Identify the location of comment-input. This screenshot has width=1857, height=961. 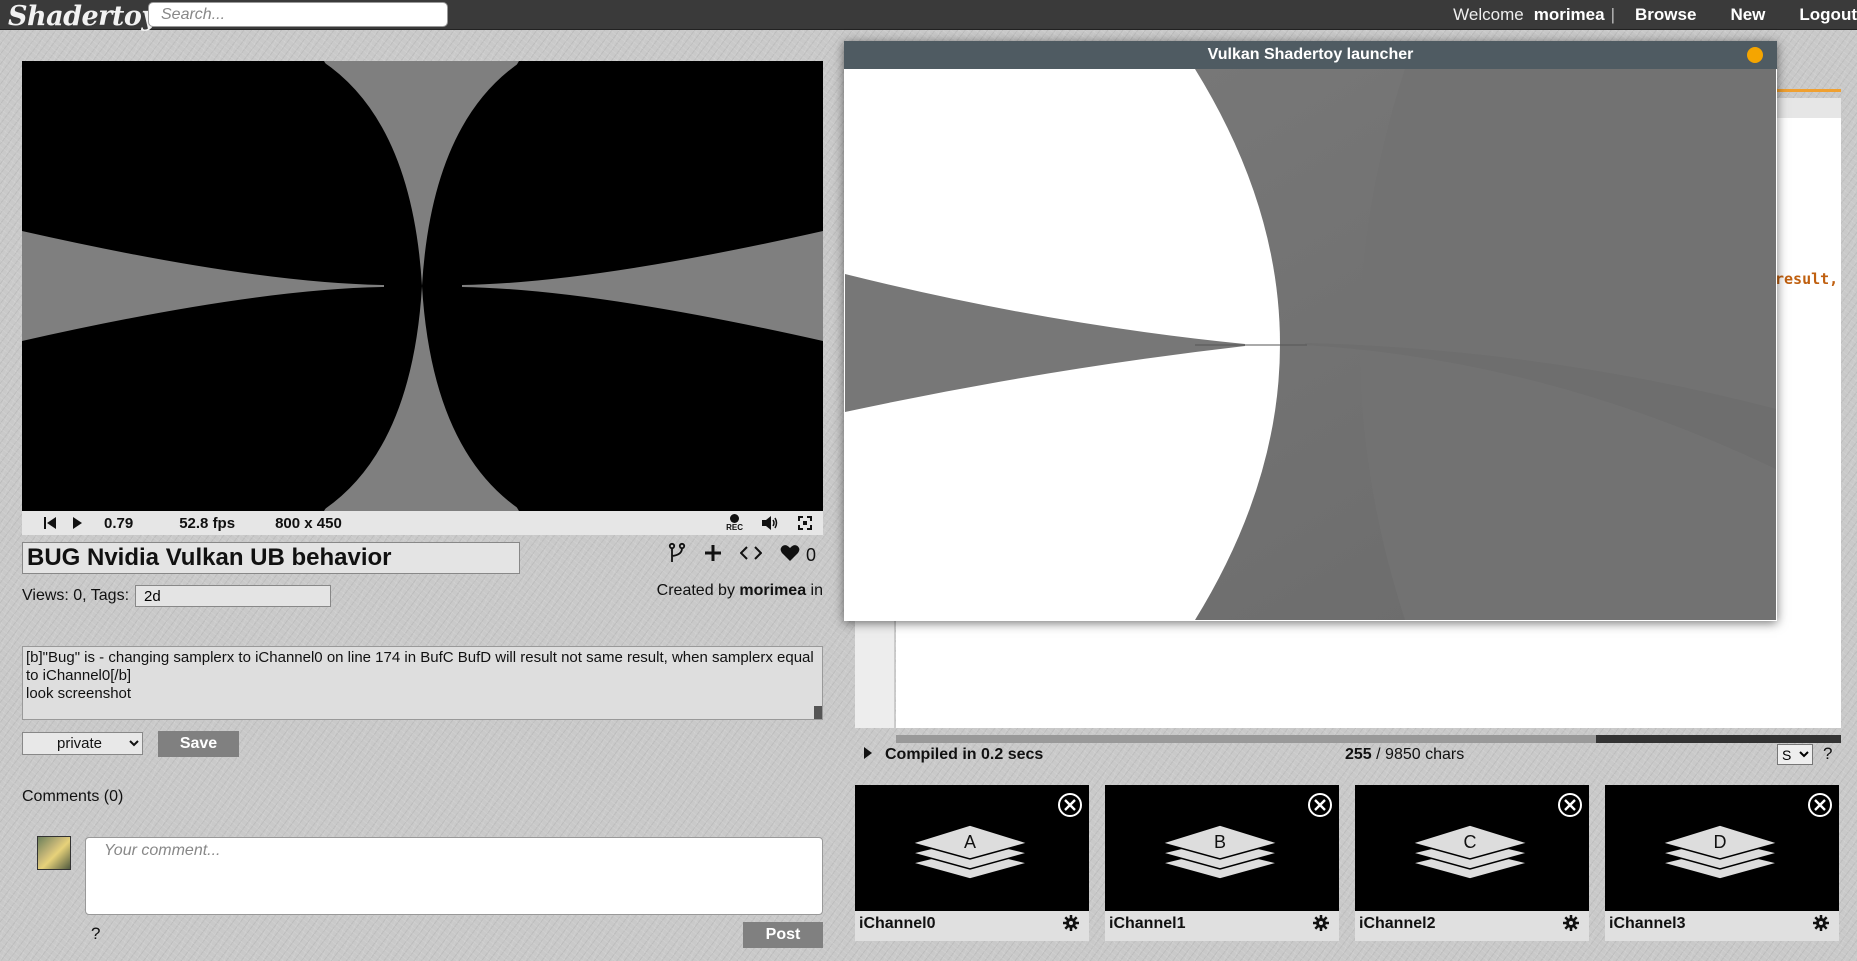
(454, 876).